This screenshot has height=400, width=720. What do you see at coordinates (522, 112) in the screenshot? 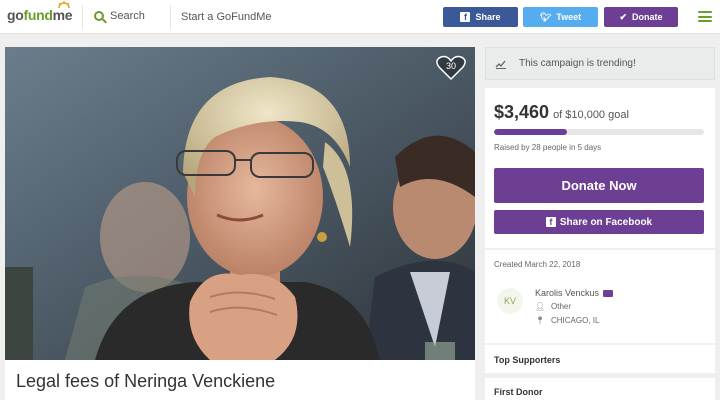
I see `raised-amount: $3,460` at bounding box center [522, 112].